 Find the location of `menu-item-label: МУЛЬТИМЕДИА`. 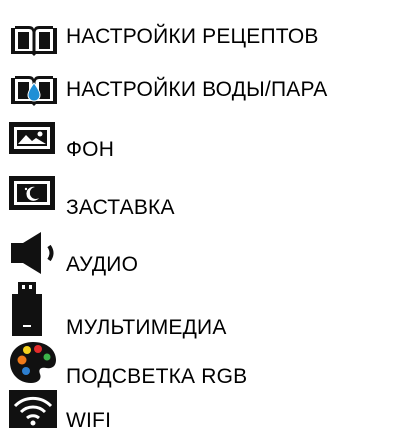

menu-item-label: МУЛЬТИМЕДИА is located at coordinates (146, 327).